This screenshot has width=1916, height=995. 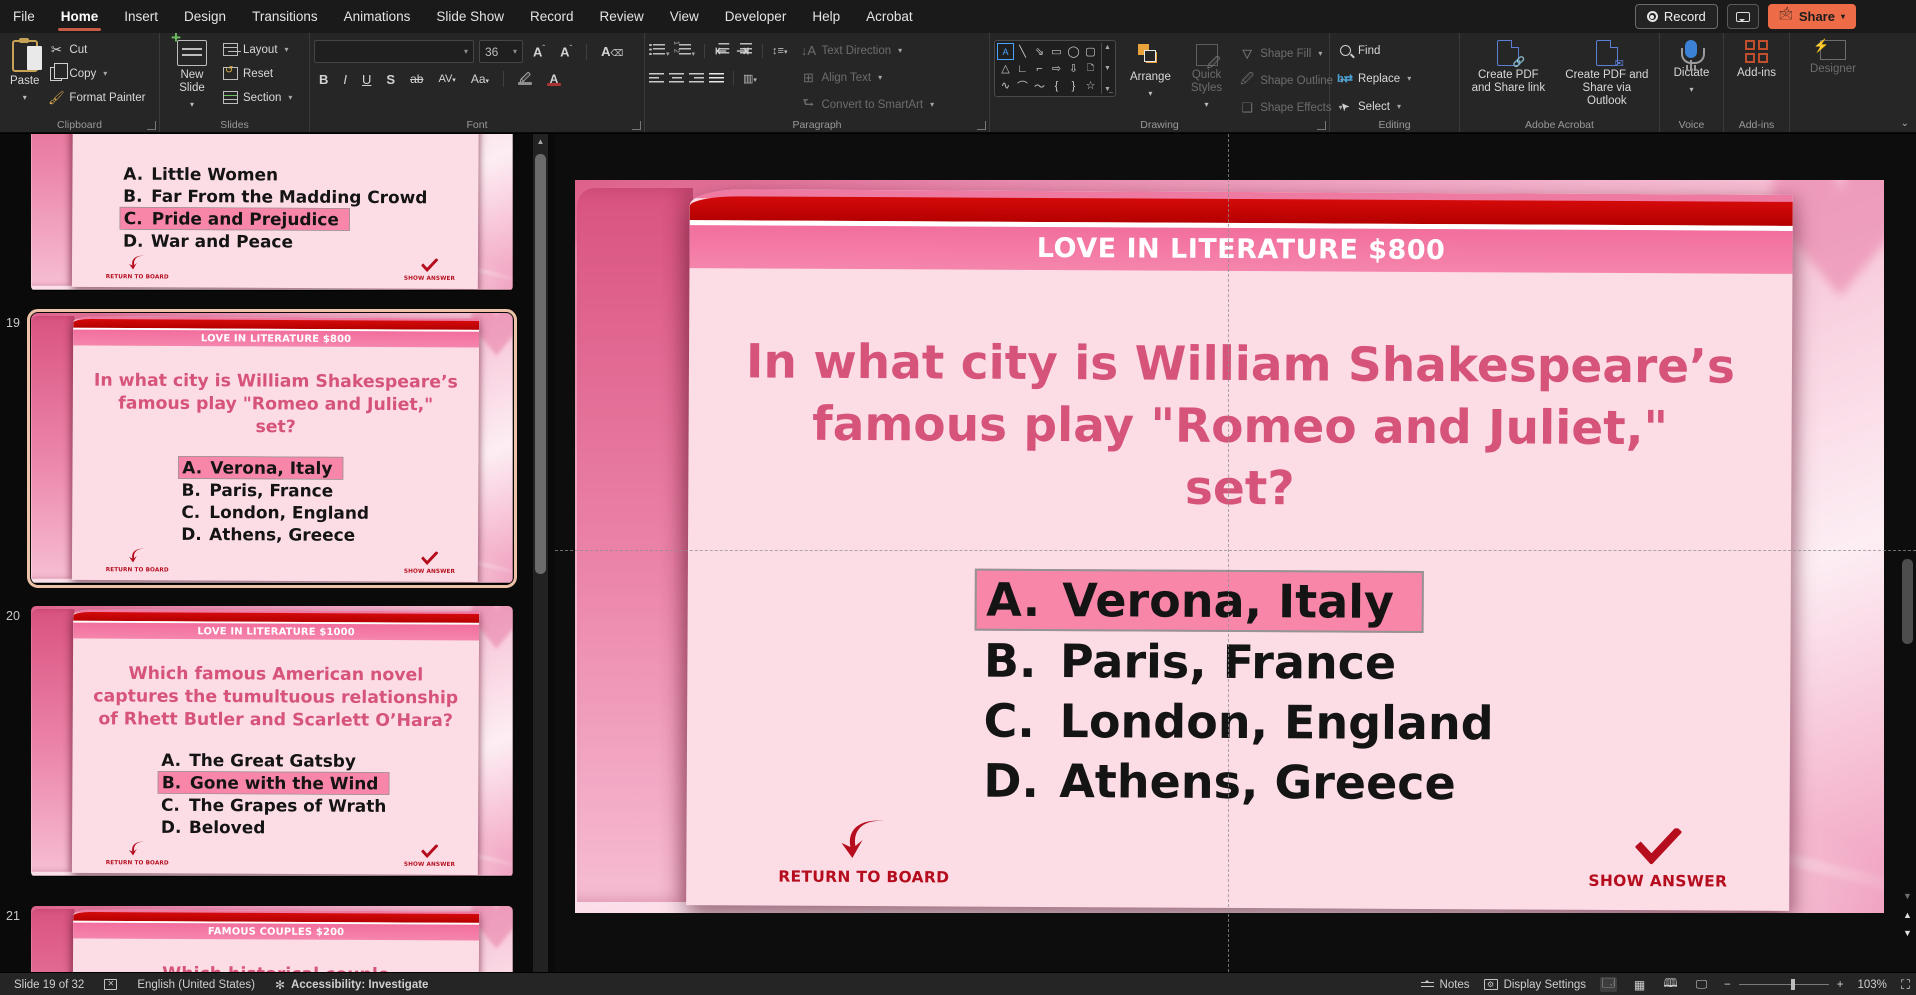 I want to click on thumbnails-scrollbar: ▲, so click(x=540, y=553).